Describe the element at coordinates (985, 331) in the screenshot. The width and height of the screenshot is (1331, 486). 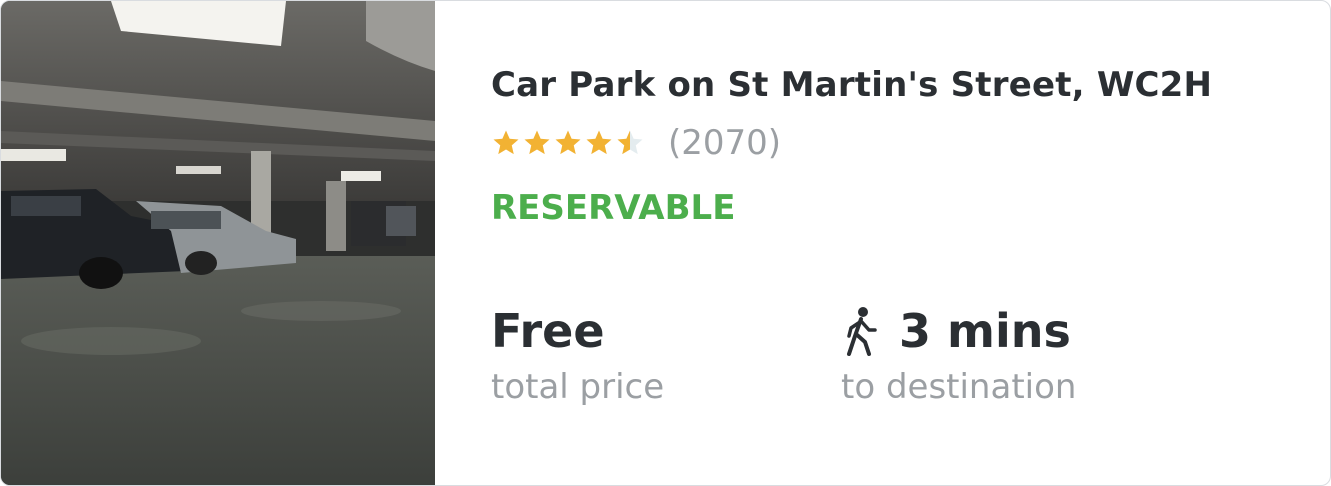
I see `walk-time-value: 3 mins` at that location.